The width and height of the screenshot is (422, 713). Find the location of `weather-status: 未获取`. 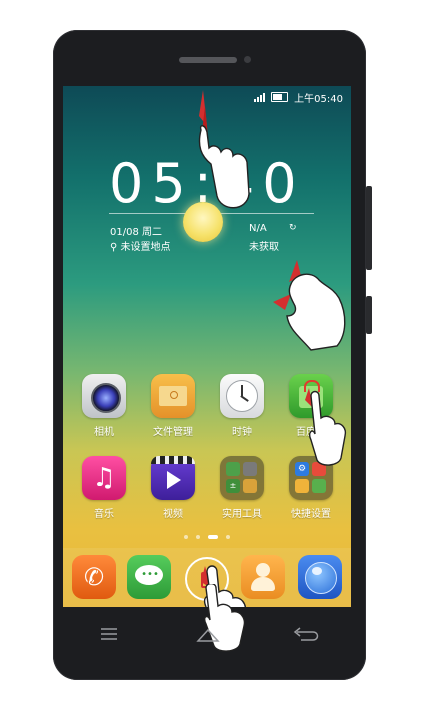

weather-status: 未获取 is located at coordinates (264, 247).